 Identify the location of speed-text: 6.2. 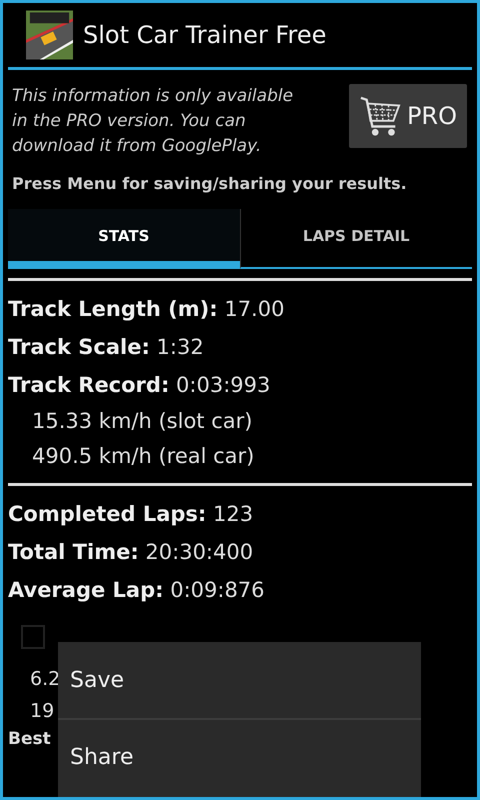
(44, 679).